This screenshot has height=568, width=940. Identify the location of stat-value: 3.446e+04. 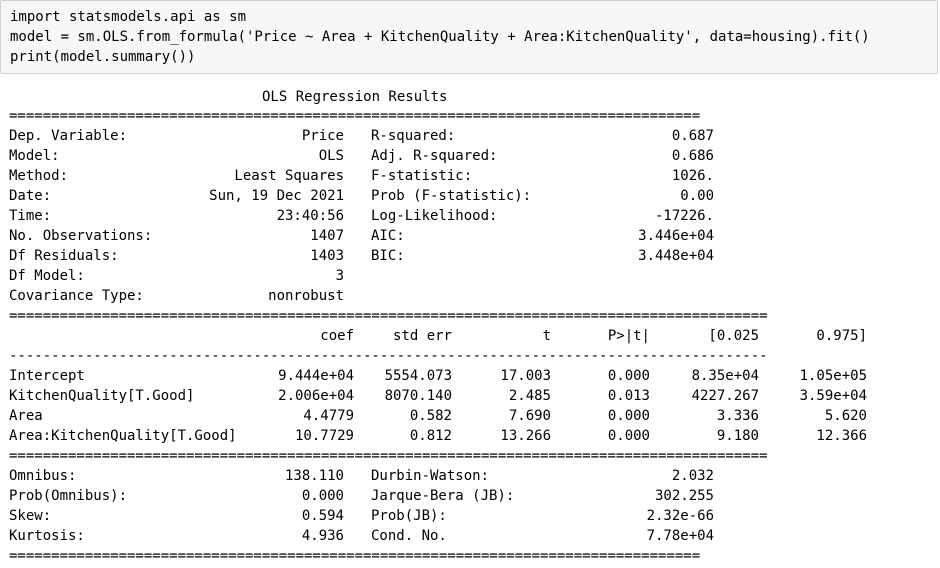
(676, 236).